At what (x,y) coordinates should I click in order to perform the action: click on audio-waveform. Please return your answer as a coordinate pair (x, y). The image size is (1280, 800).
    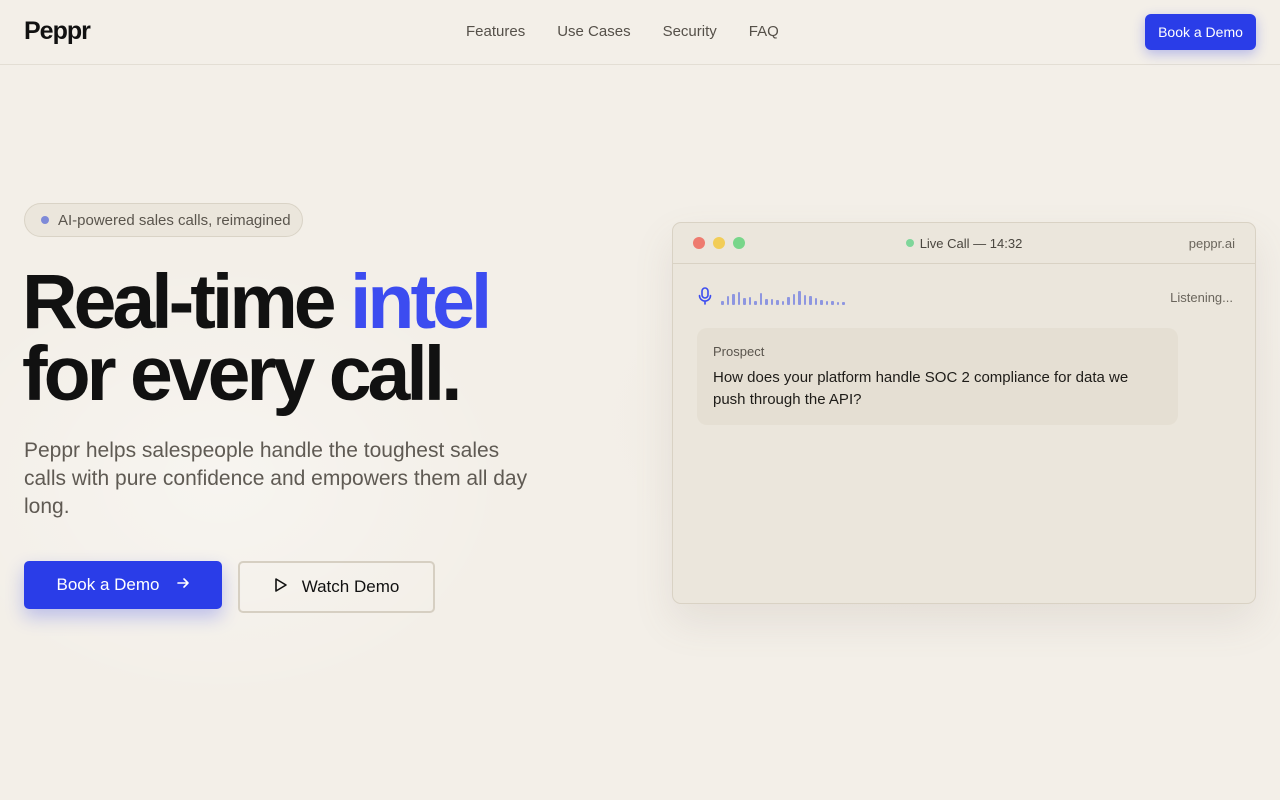
    Looking at the image, I should click on (783, 297).